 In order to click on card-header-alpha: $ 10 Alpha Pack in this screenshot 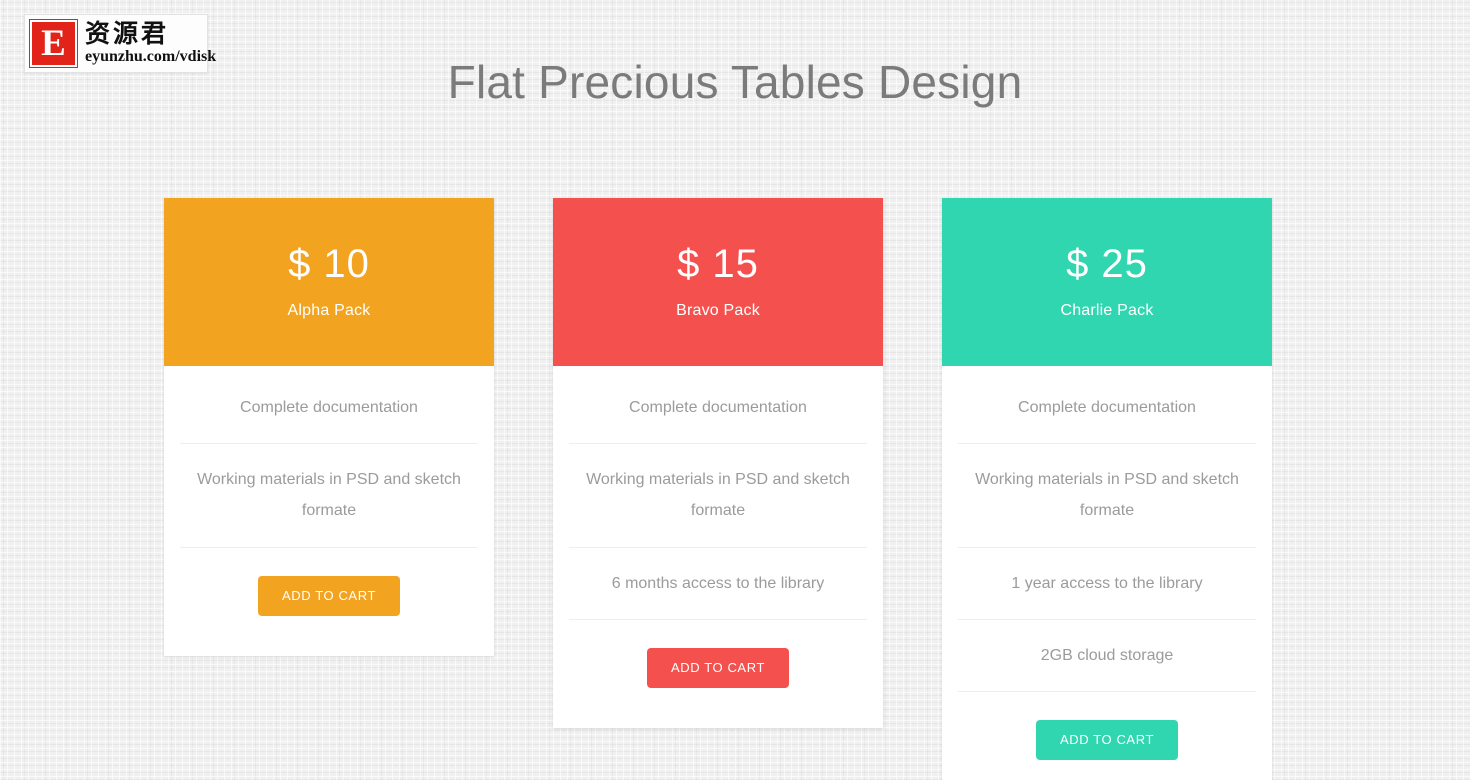, I will do `click(329, 282)`.